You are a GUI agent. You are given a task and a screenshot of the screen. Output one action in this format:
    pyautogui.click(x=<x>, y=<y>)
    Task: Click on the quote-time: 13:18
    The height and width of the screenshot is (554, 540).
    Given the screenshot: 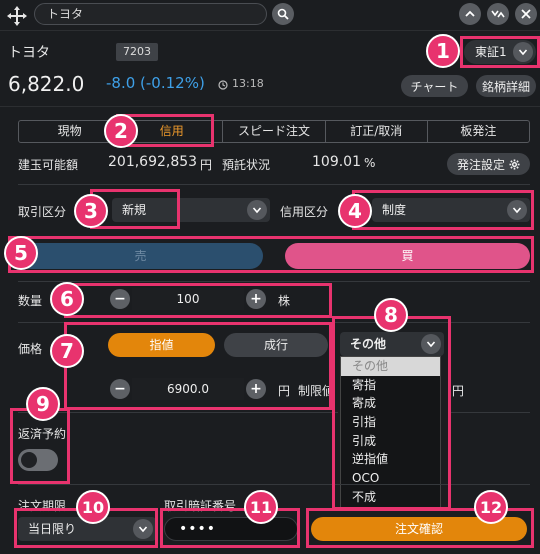 What is the action you would take?
    pyautogui.click(x=248, y=83)
    